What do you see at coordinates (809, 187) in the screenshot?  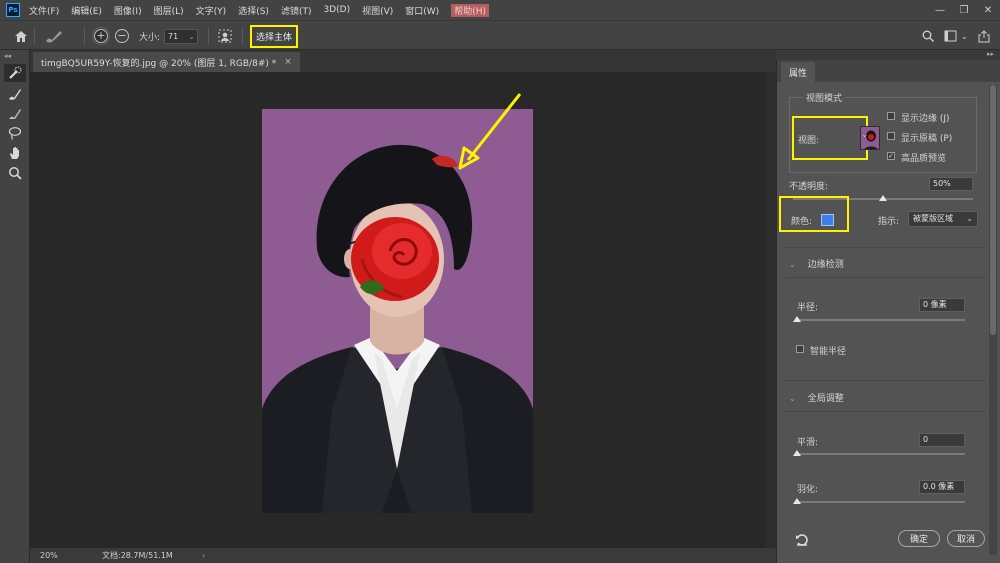 I see `opacity-label: 不透明度:` at bounding box center [809, 187].